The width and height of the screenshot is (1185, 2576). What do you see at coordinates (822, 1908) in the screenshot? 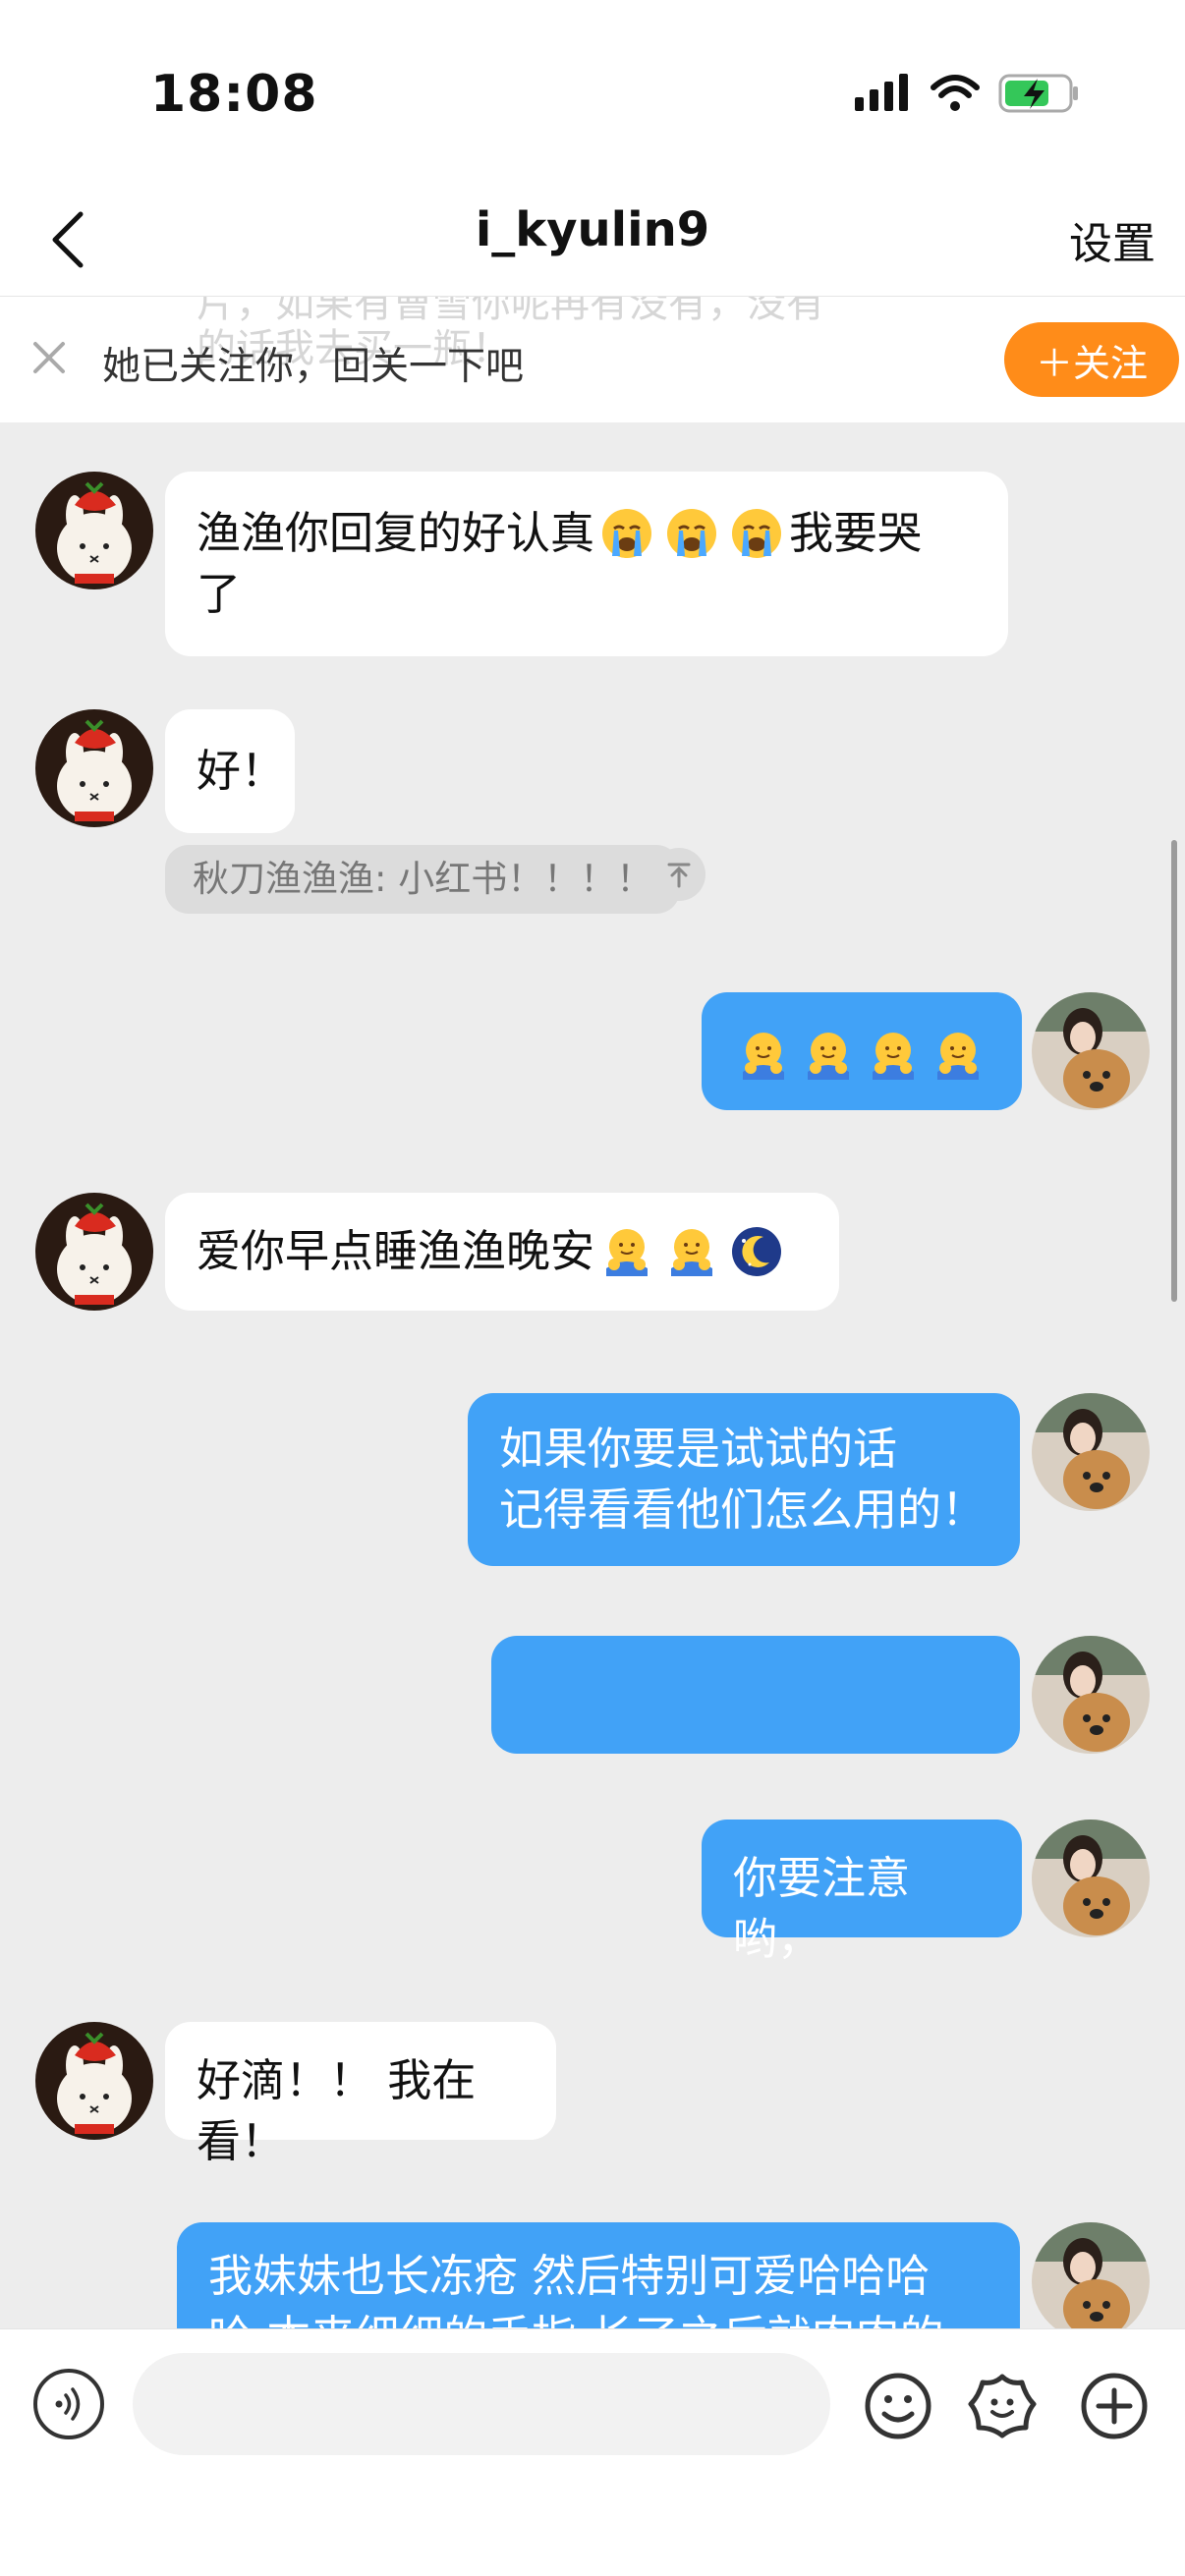
I see `message-text: 你要注意哟，` at bounding box center [822, 1908].